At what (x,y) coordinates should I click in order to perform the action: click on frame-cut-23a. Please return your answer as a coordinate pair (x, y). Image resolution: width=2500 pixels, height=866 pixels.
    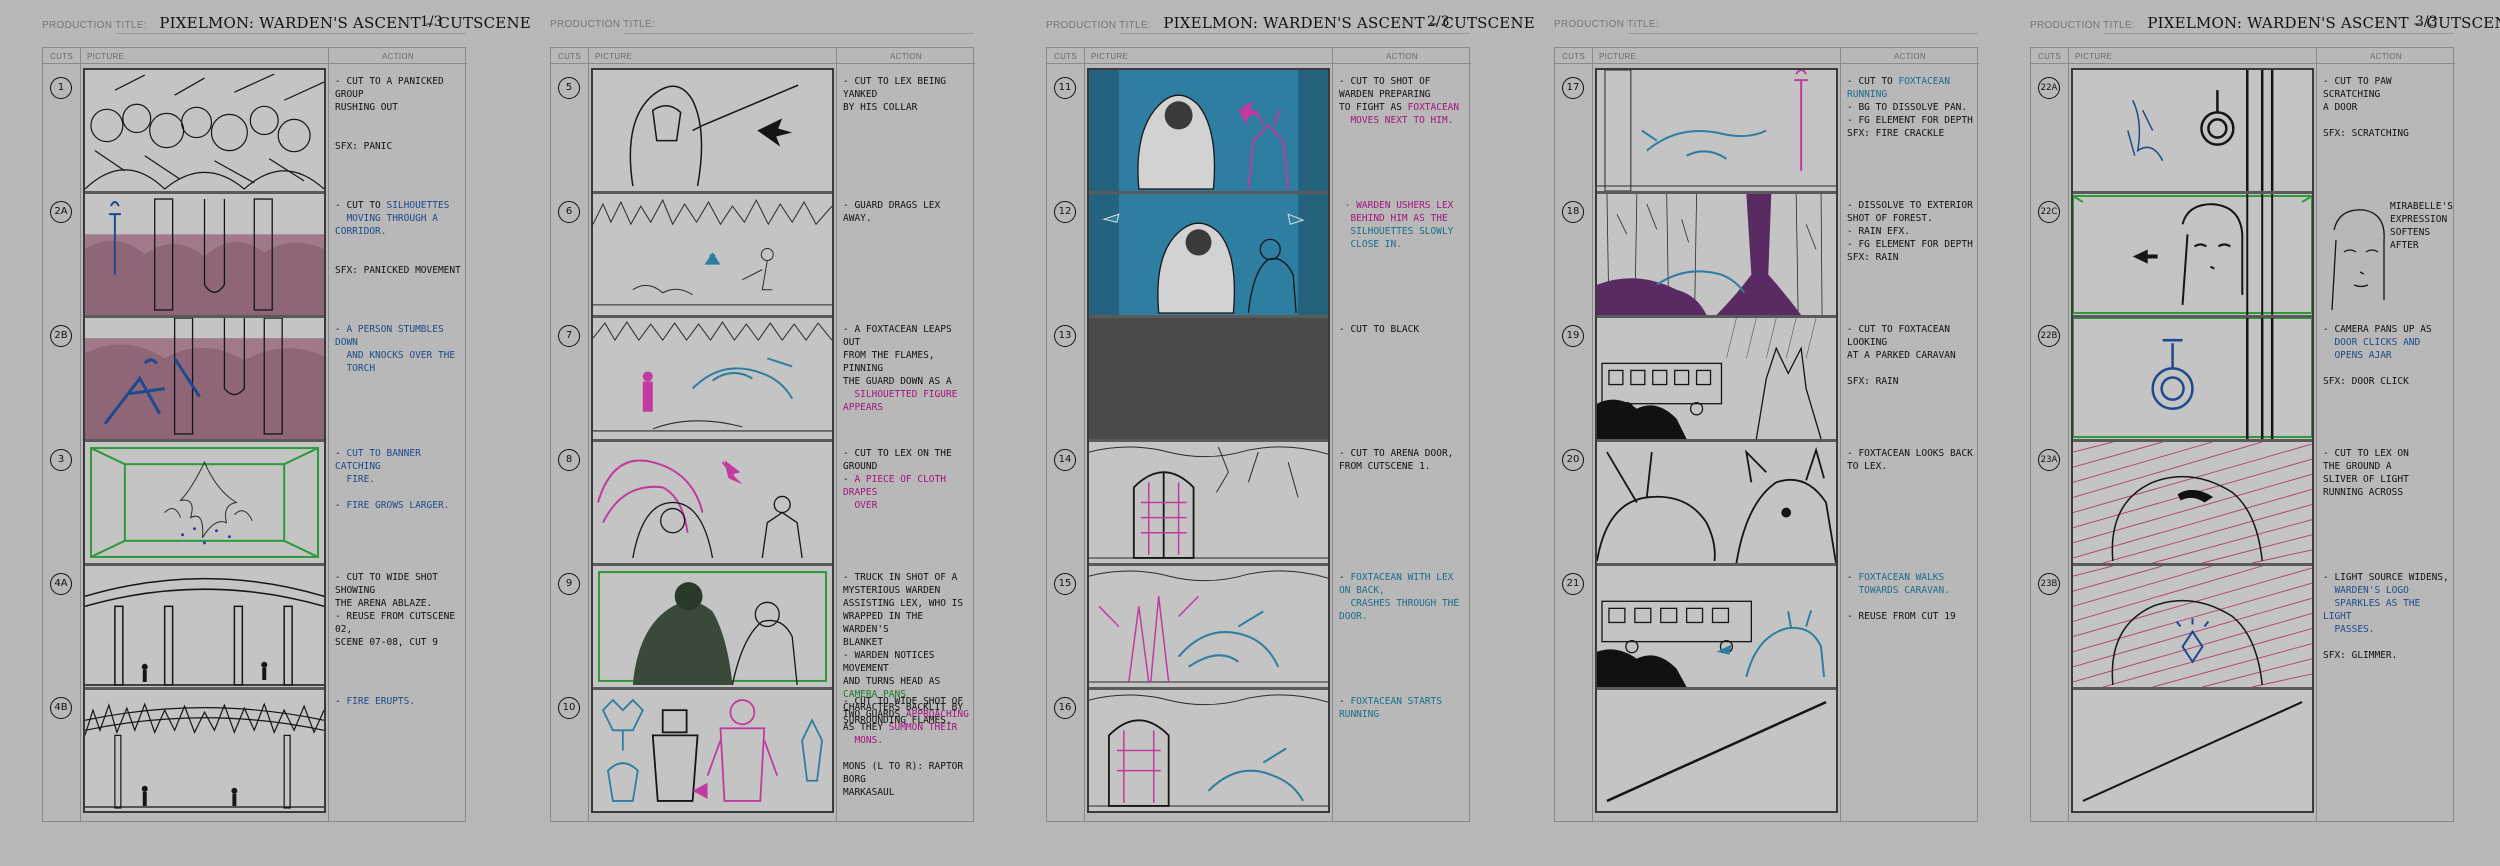
    Looking at the image, I should click on (2192, 504).